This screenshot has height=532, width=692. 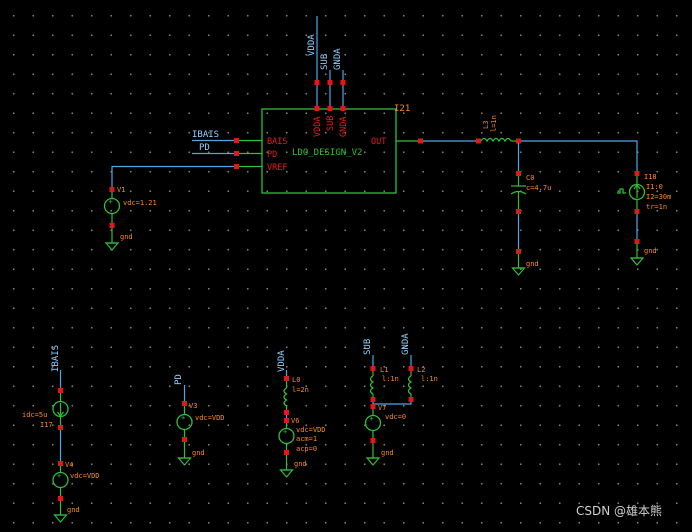 I want to click on l2-name: L2, so click(x=421, y=370).